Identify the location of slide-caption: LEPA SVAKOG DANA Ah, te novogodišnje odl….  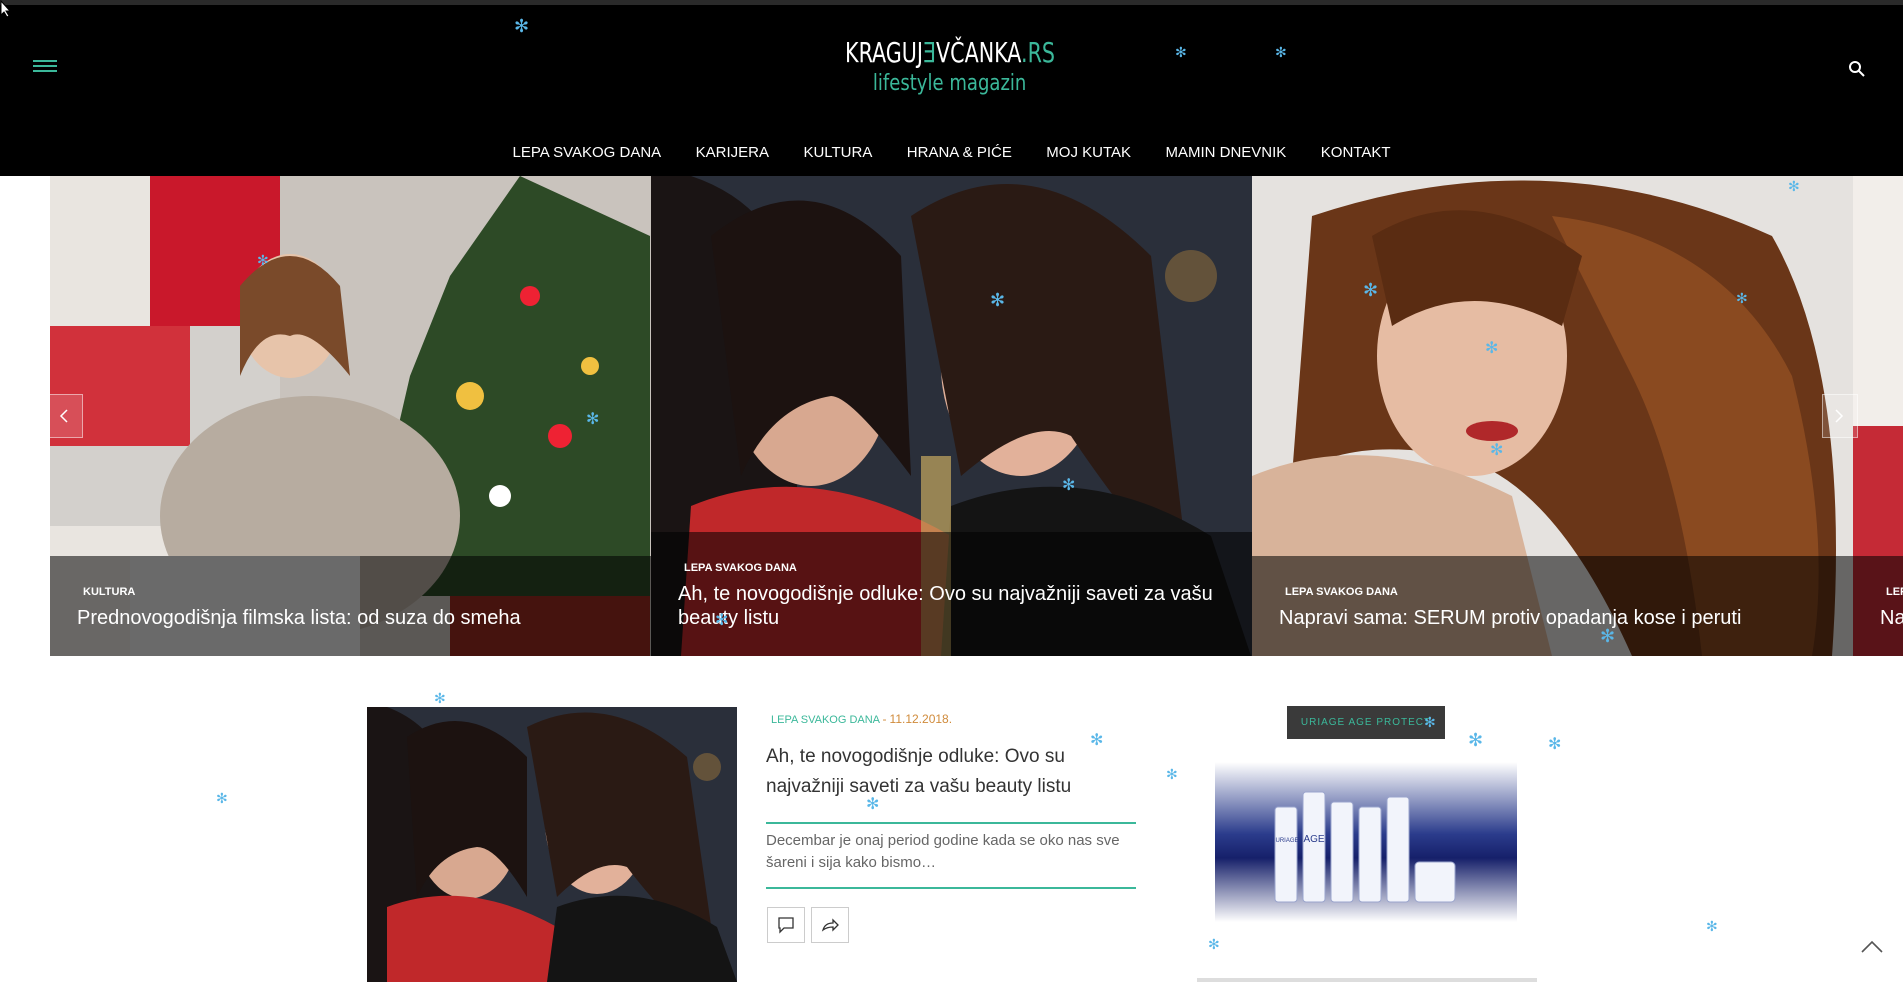
(951, 594).